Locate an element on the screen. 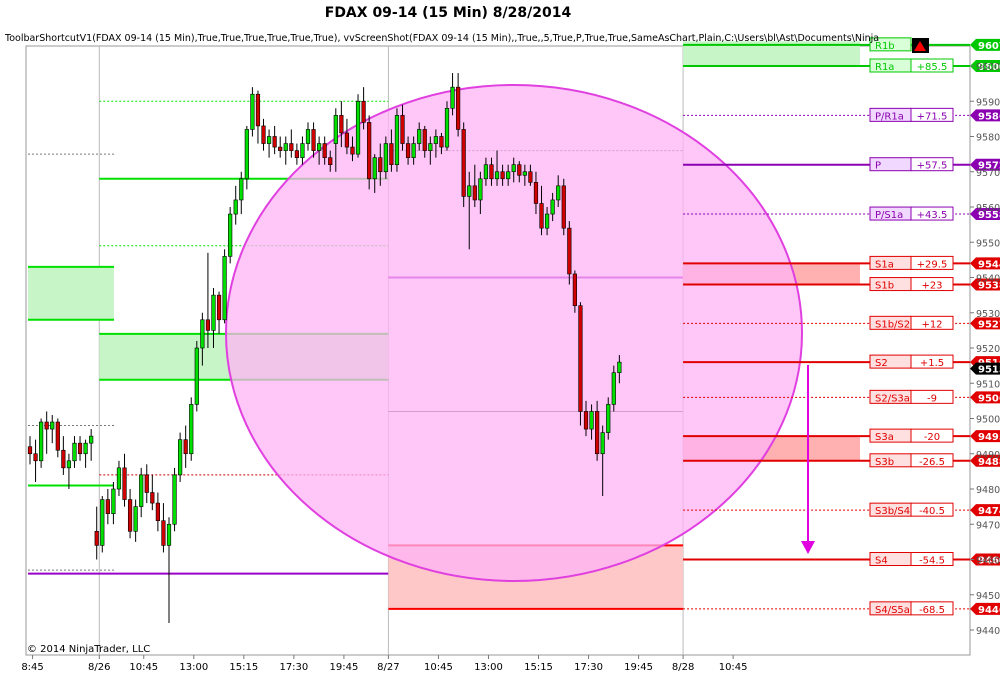  y-tick-label-3: 9470 is located at coordinates (988, 525).